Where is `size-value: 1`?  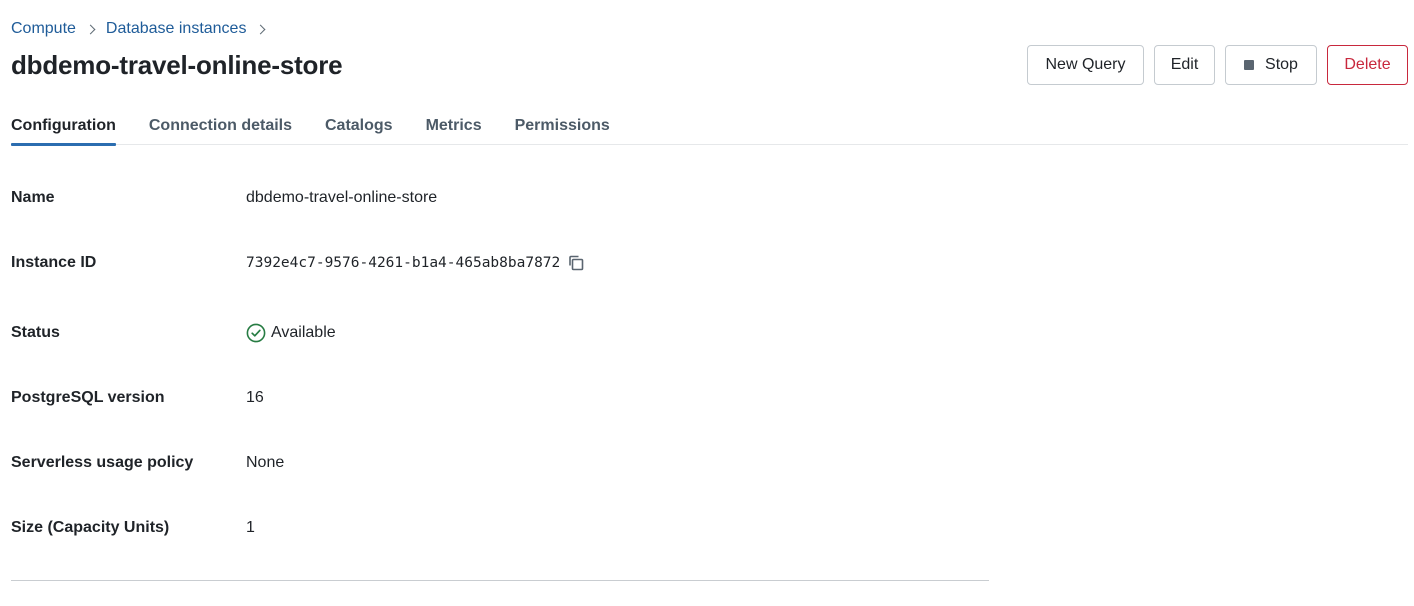
size-value: 1 is located at coordinates (250, 527).